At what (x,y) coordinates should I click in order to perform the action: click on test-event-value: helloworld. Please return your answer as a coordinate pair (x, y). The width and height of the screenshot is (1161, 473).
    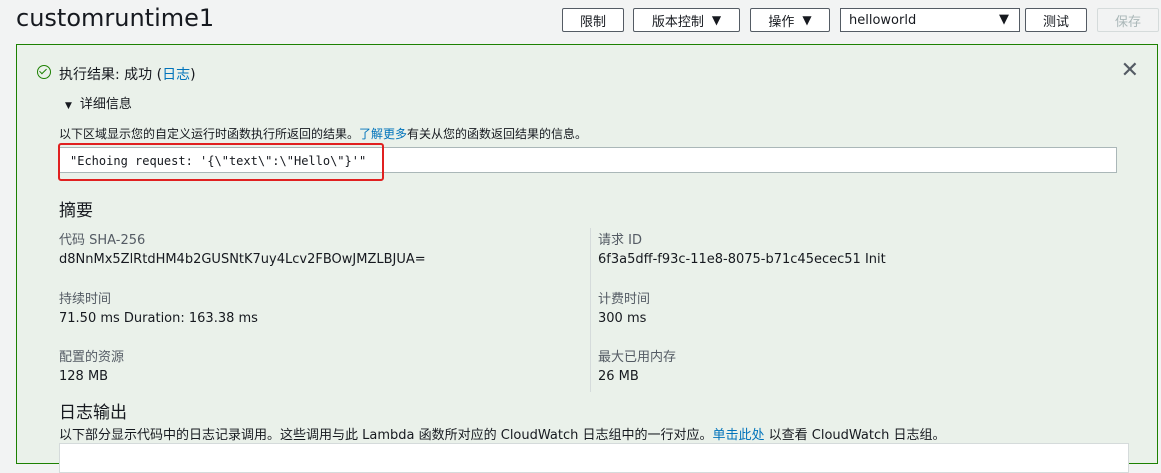
    Looking at the image, I should click on (883, 20).